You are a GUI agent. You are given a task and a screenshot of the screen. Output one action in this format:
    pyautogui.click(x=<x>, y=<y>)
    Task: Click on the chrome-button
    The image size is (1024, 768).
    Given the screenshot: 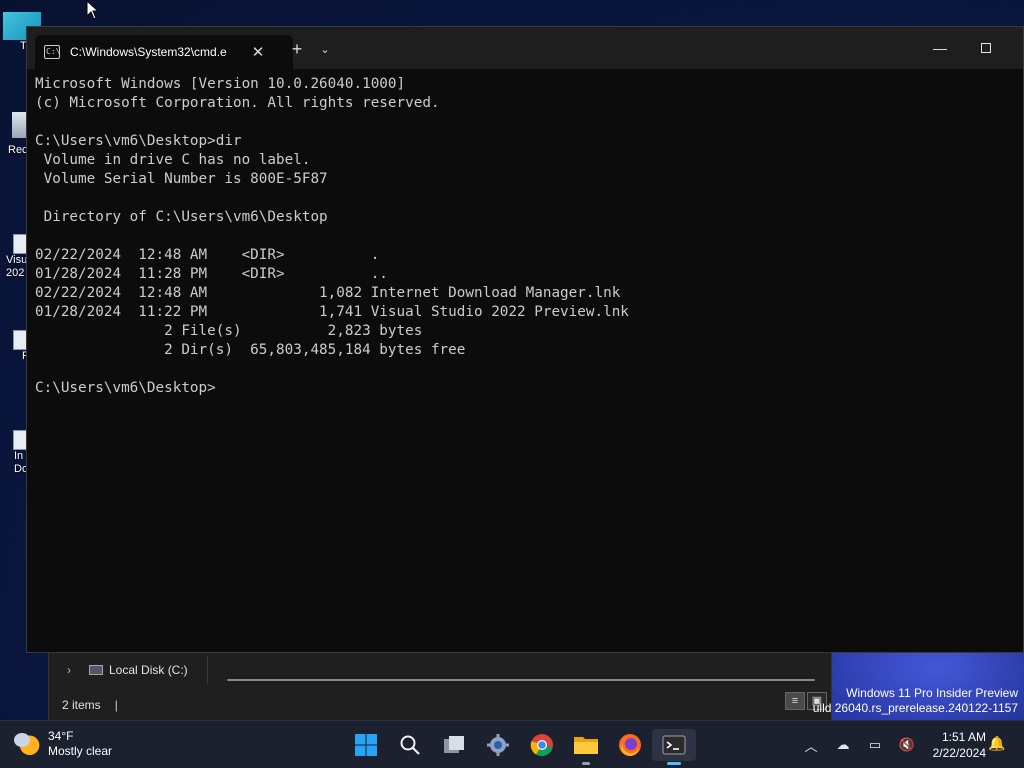 What is the action you would take?
    pyautogui.click(x=542, y=745)
    